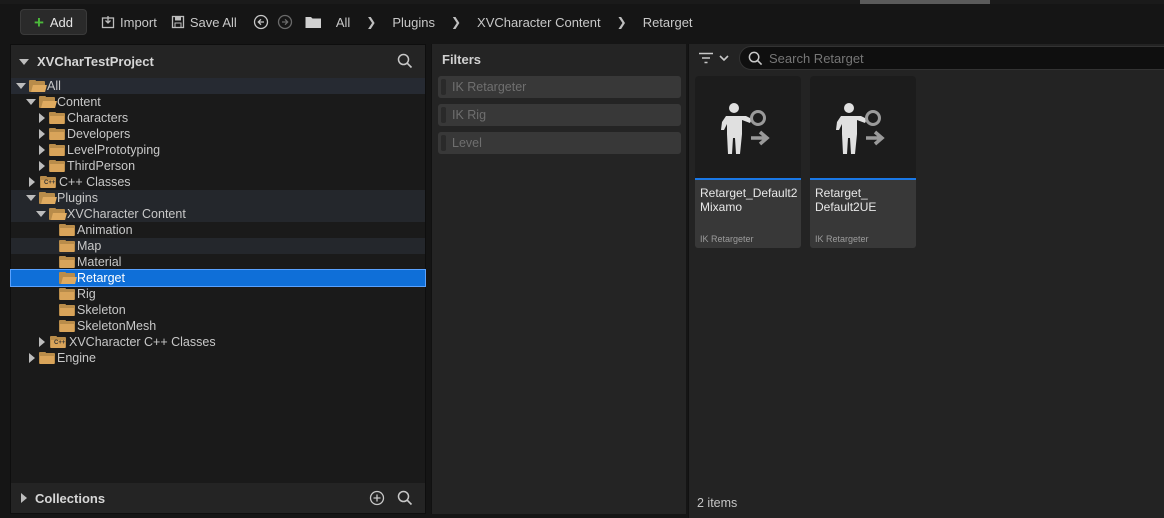 Image resolution: width=1164 pixels, height=518 pixels. I want to click on filter-icon, so click(706, 58).